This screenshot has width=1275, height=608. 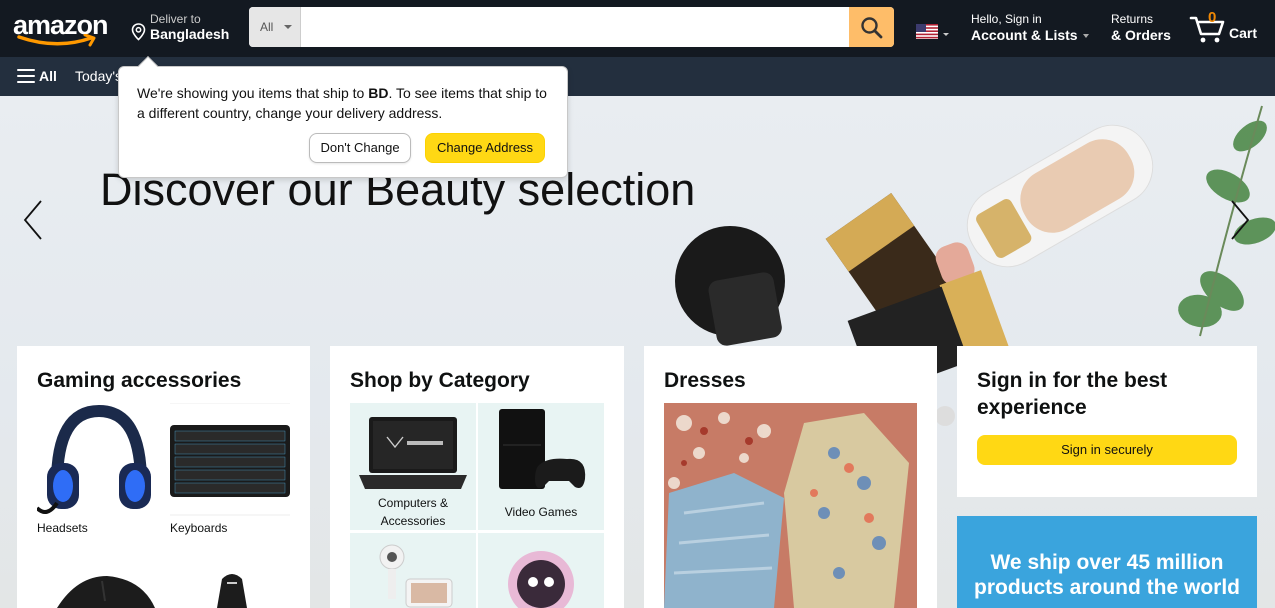 I want to click on keyboard-image, so click(x=230, y=459).